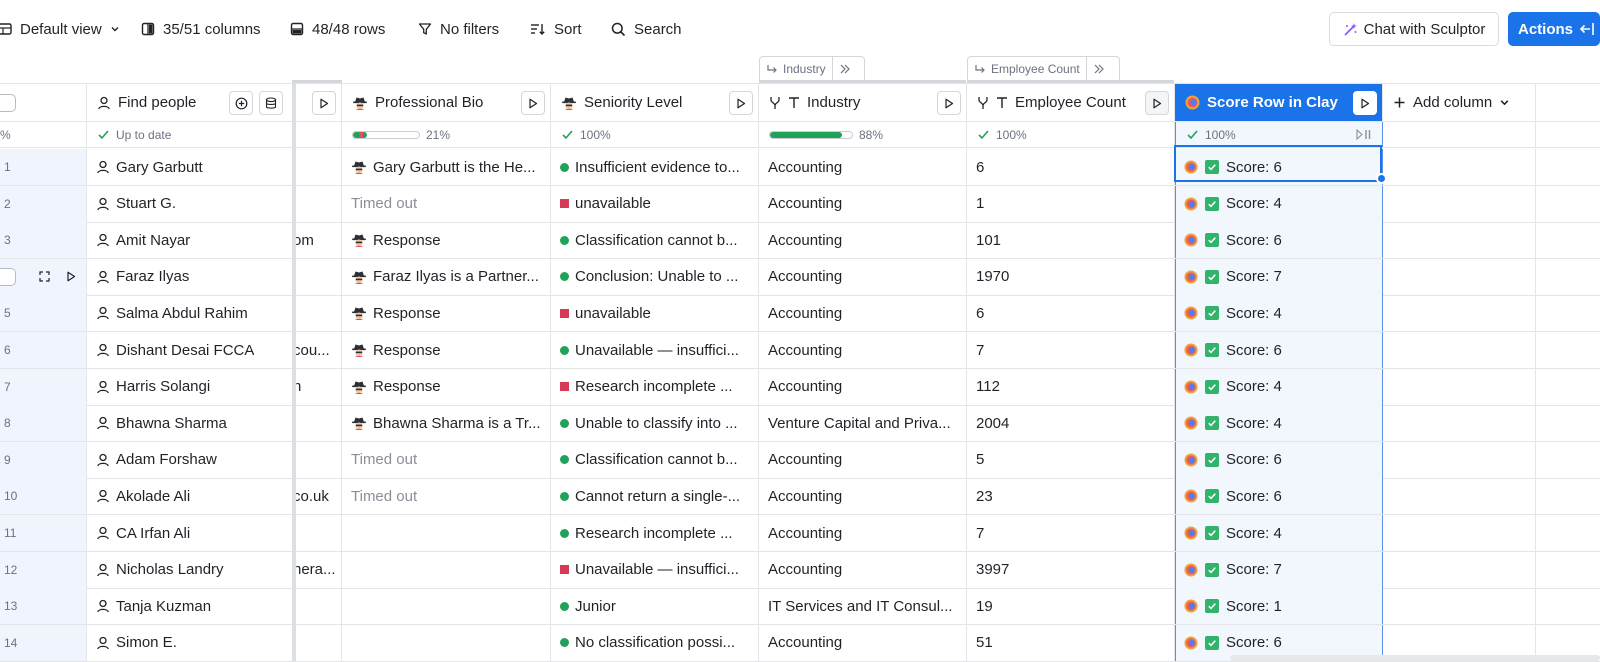 The image size is (1600, 662). What do you see at coordinates (1071, 423) in the screenshot?
I see `employee-count-cell: 2004` at bounding box center [1071, 423].